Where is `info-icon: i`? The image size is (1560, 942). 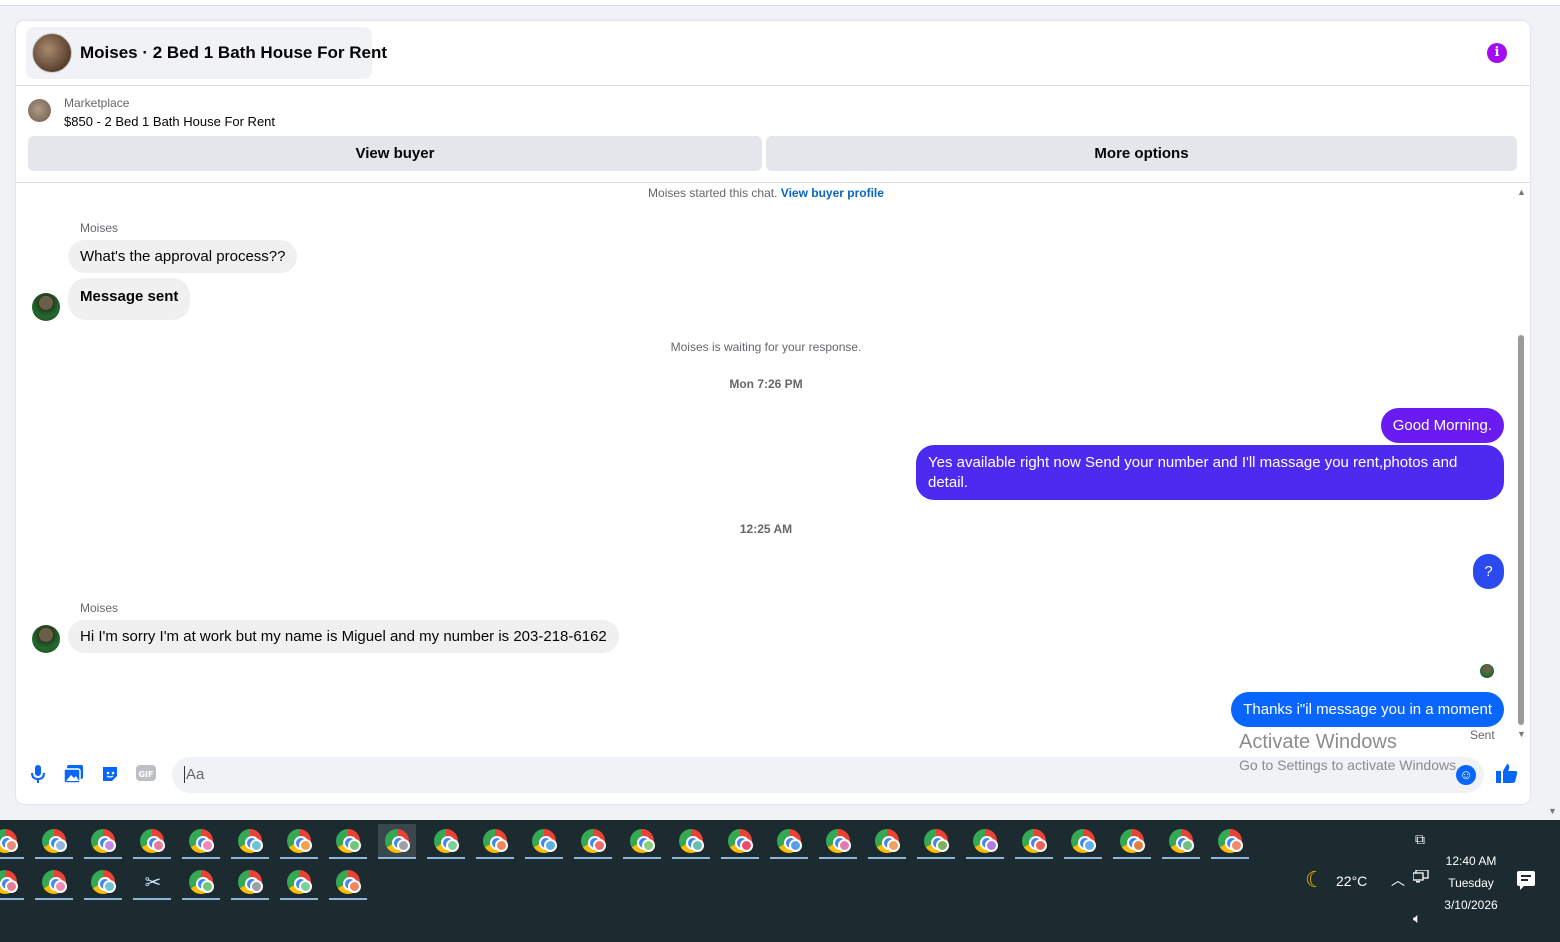 info-icon: i is located at coordinates (1497, 53).